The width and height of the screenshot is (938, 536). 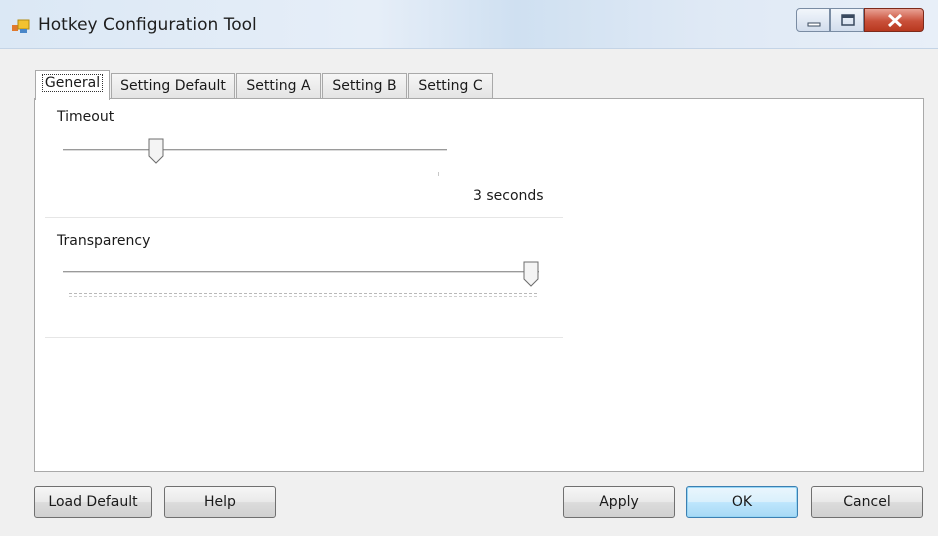 I want to click on transparency-slider-track, so click(x=301, y=272).